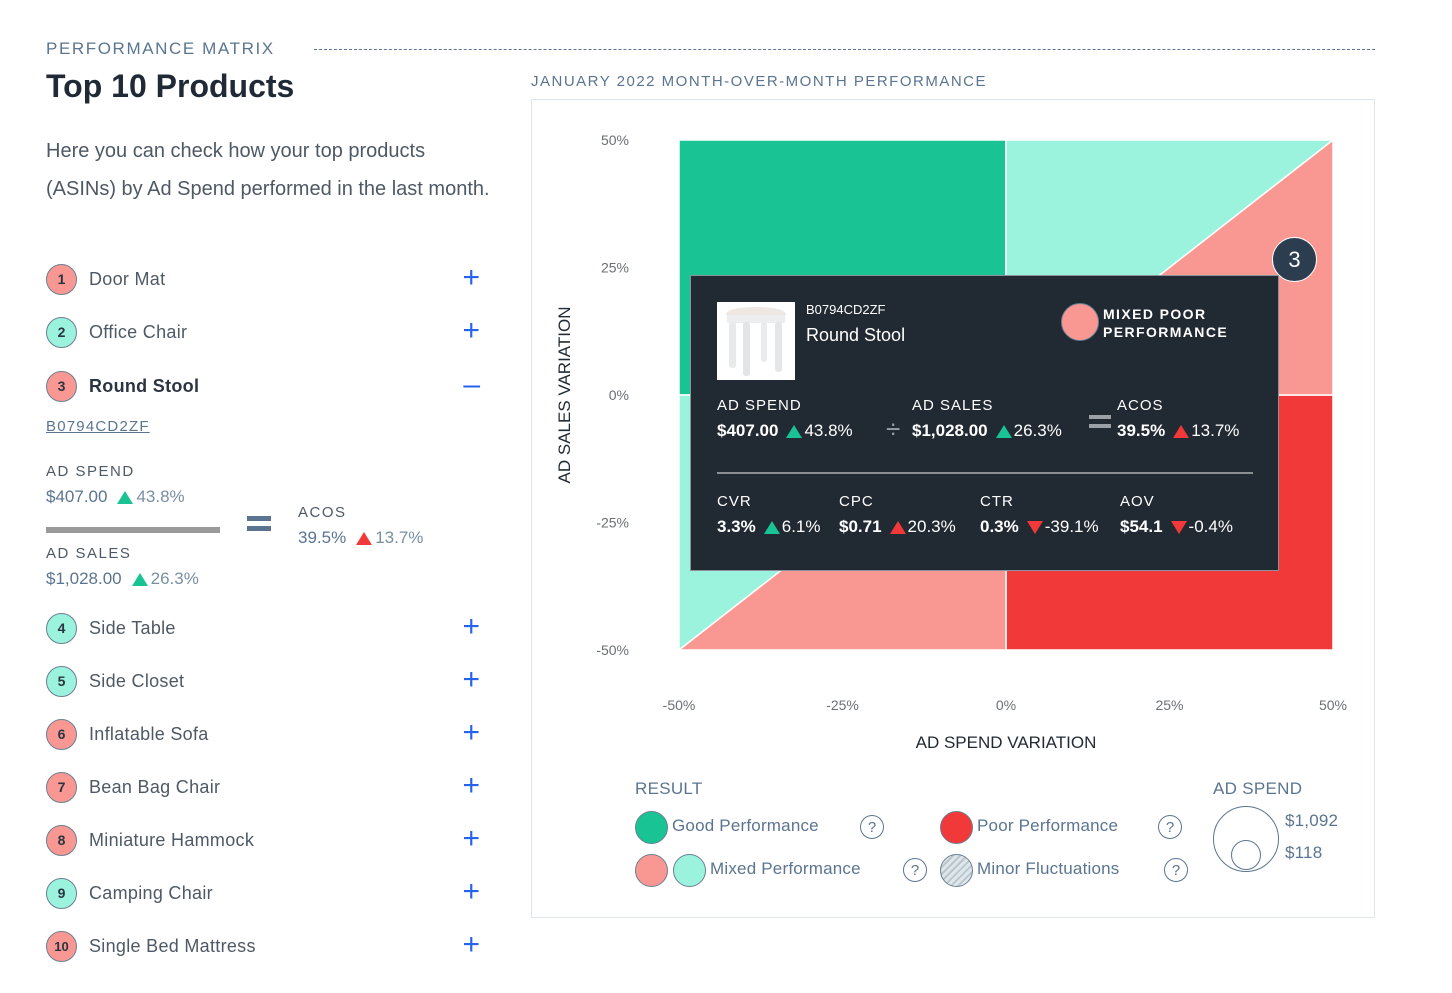 The height and width of the screenshot is (993, 1452). I want to click on legend-size-title: AD SPEND, so click(1258, 788).